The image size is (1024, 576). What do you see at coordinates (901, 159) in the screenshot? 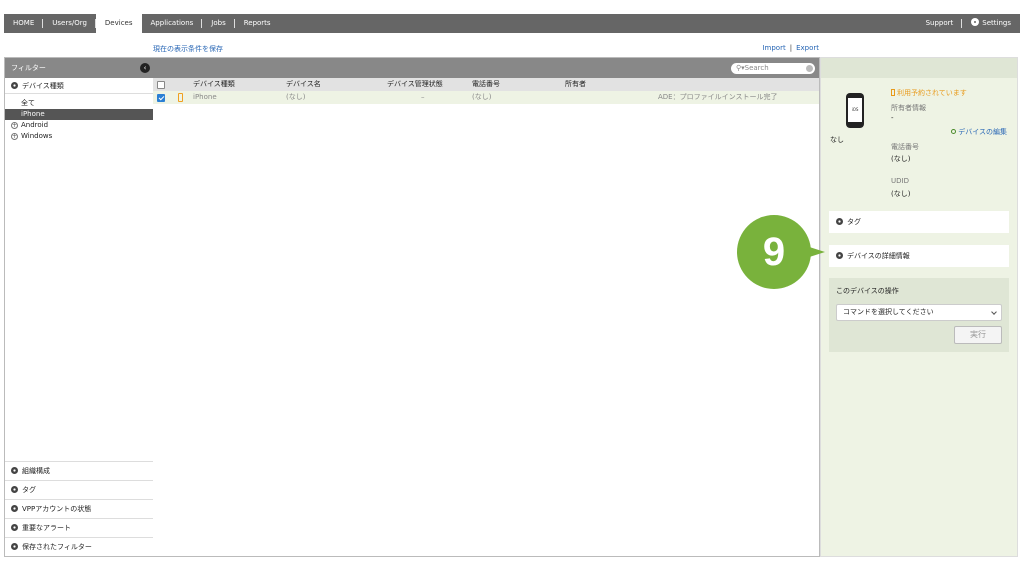
I see `phone-value: (なし)` at bounding box center [901, 159].